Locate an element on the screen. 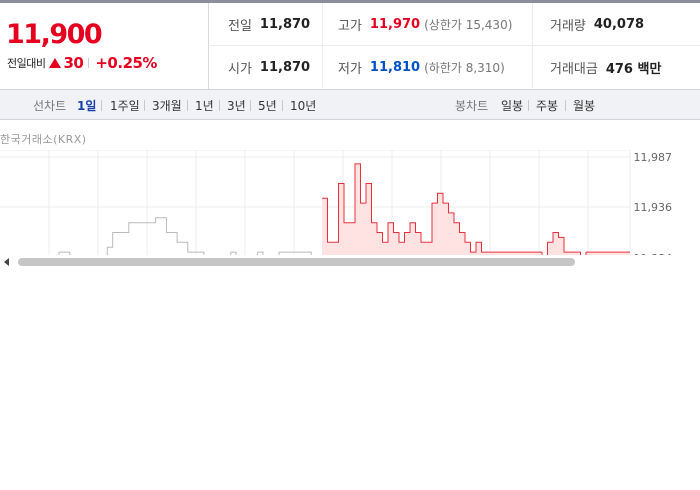  stat-low: 저가 11,810 (하한가 8,310) is located at coordinates (427, 67).